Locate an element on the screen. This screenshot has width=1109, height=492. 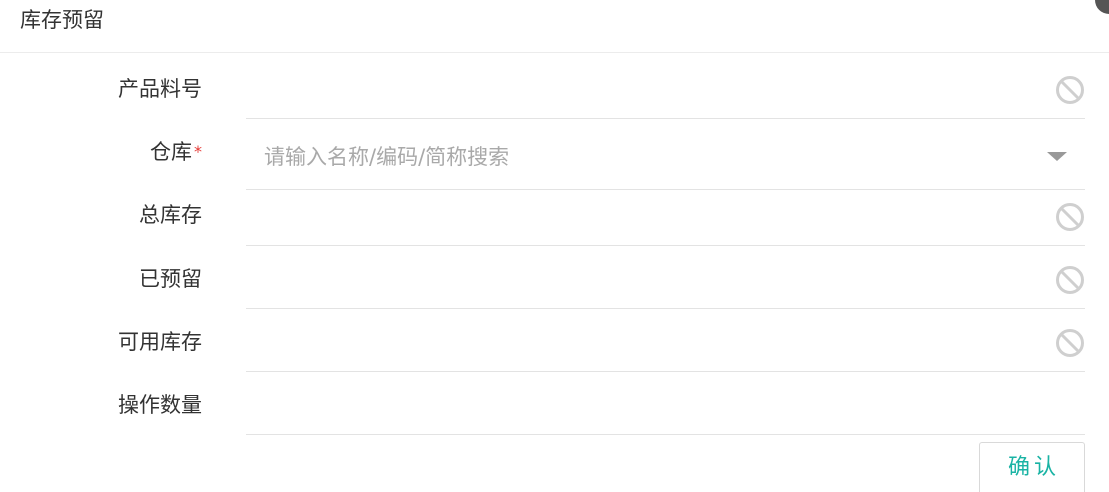
operation-quantity-label: 操作数量 is located at coordinates (160, 405).